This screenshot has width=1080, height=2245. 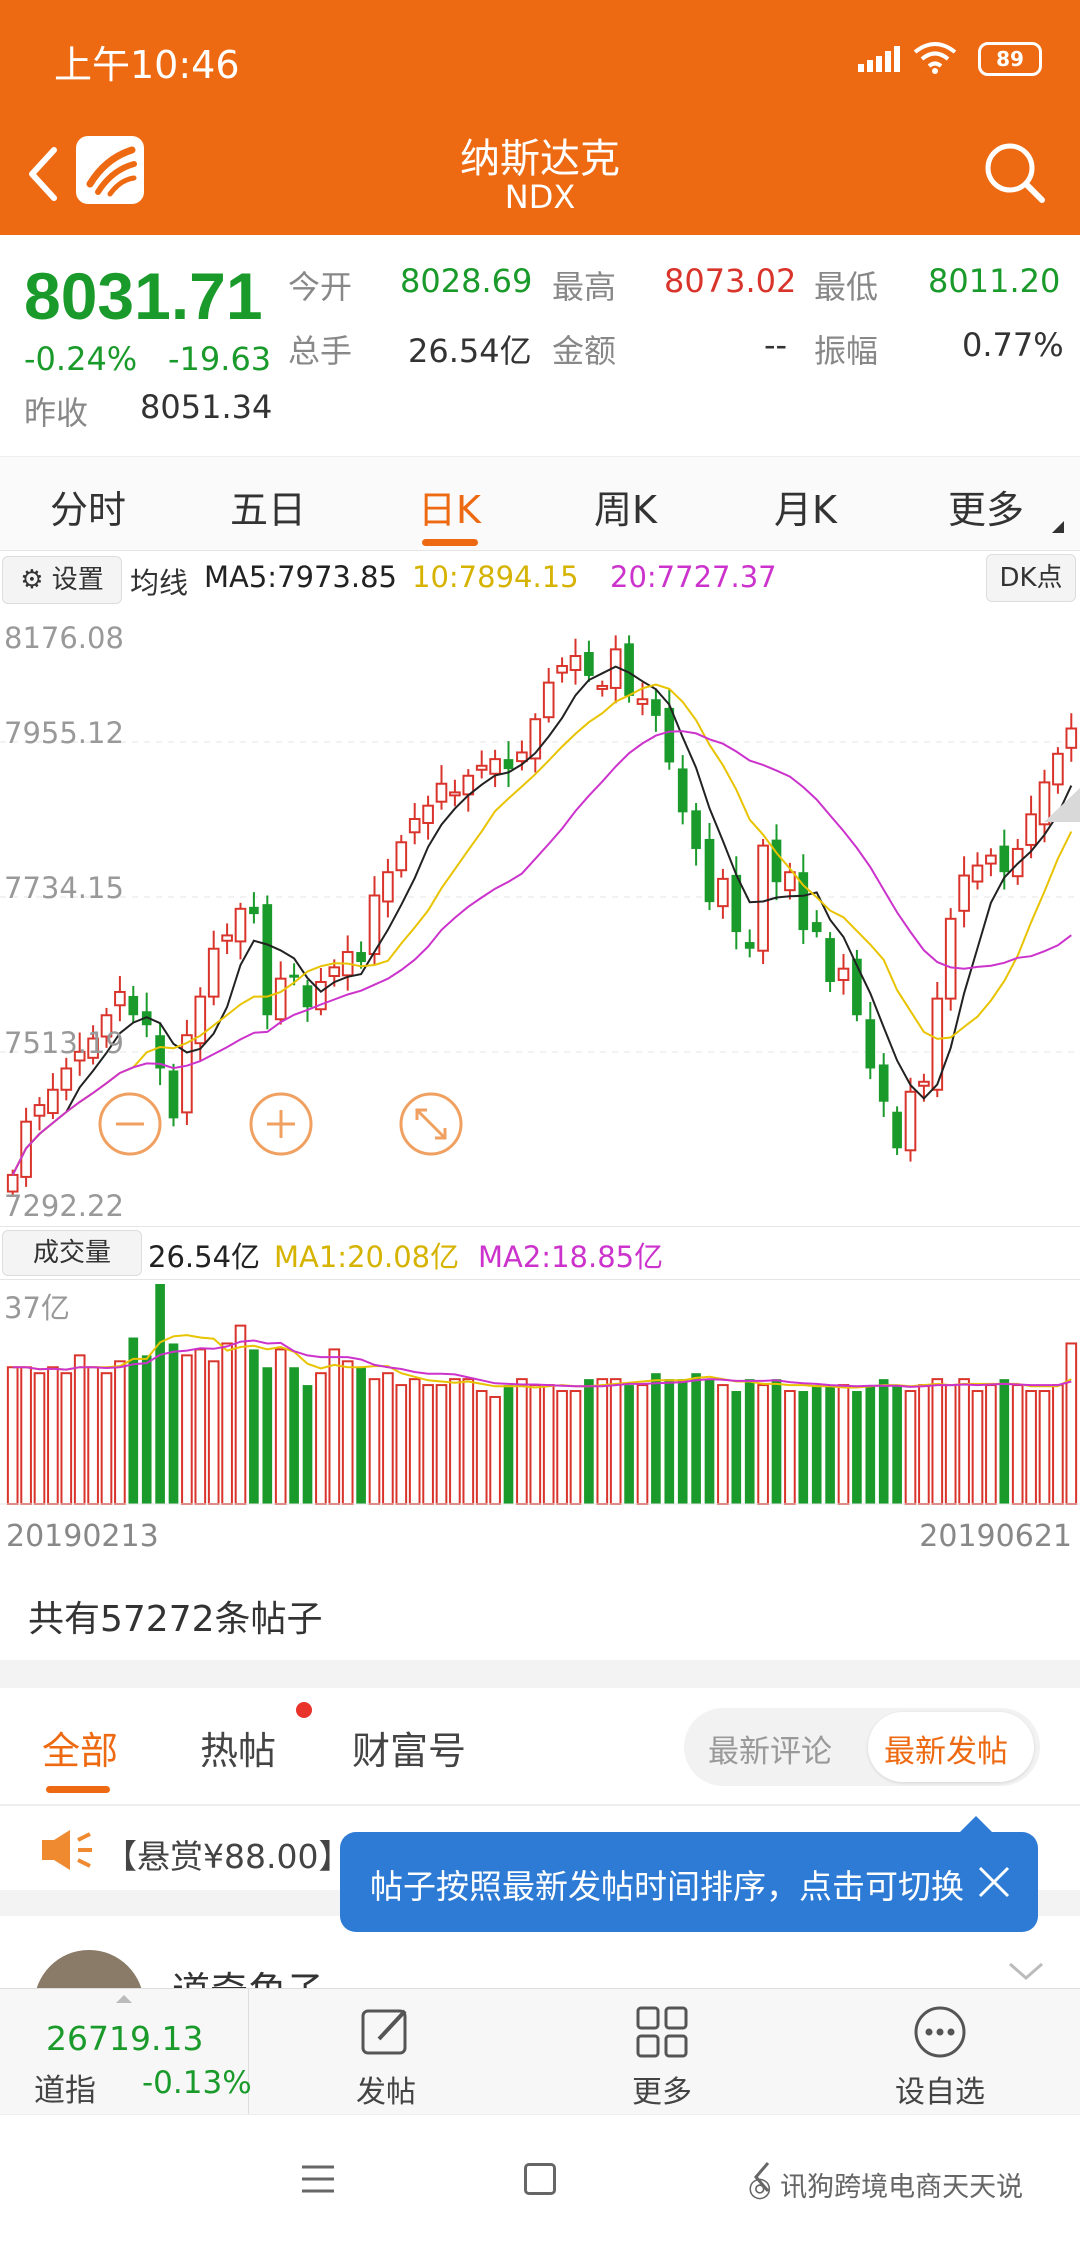 I want to click on system-nav-bar: ◎ 讯狗跨境电商天天说, so click(x=540, y=2179).